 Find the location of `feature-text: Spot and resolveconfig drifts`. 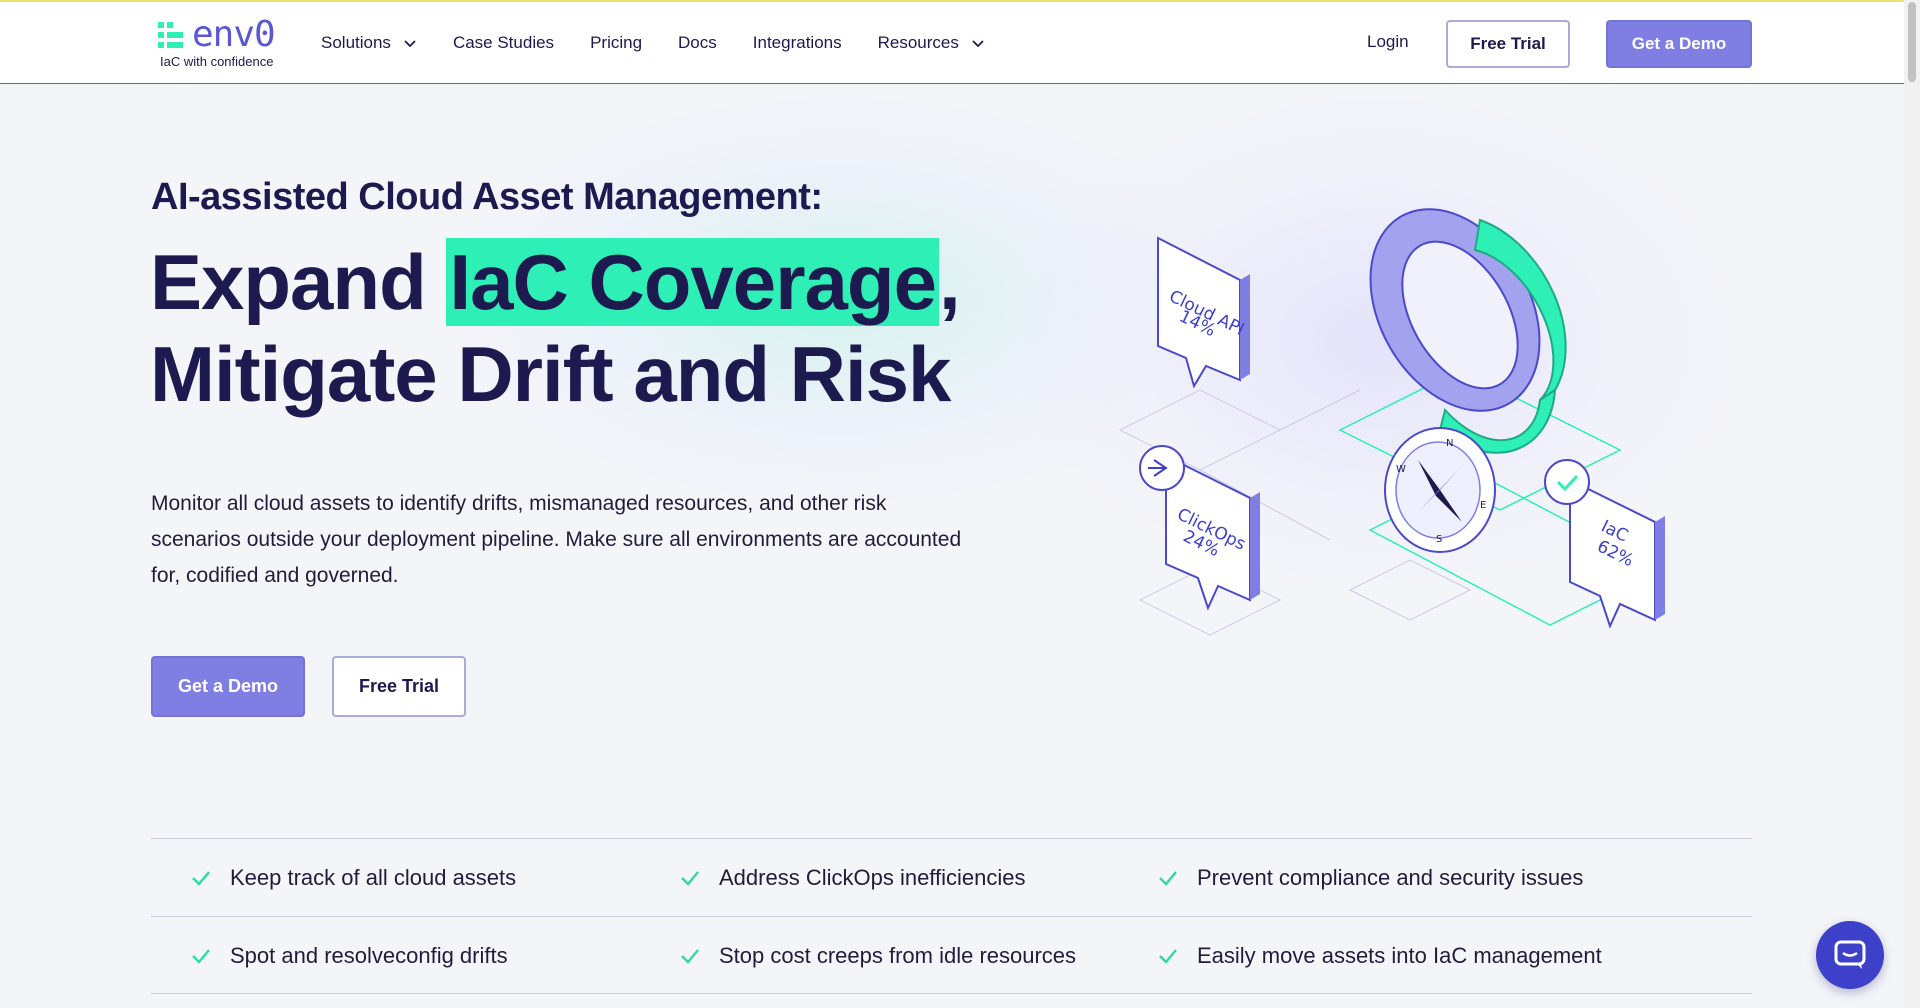

feature-text: Spot and resolveconfig drifts is located at coordinates (369, 955).